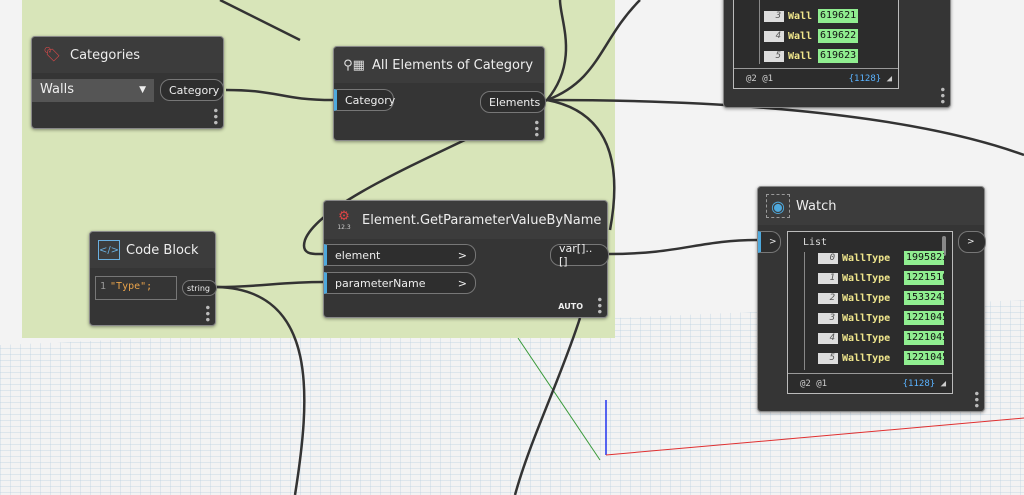 This screenshot has height=495, width=1024. I want to click on wire-string-down, so click(261, 390).